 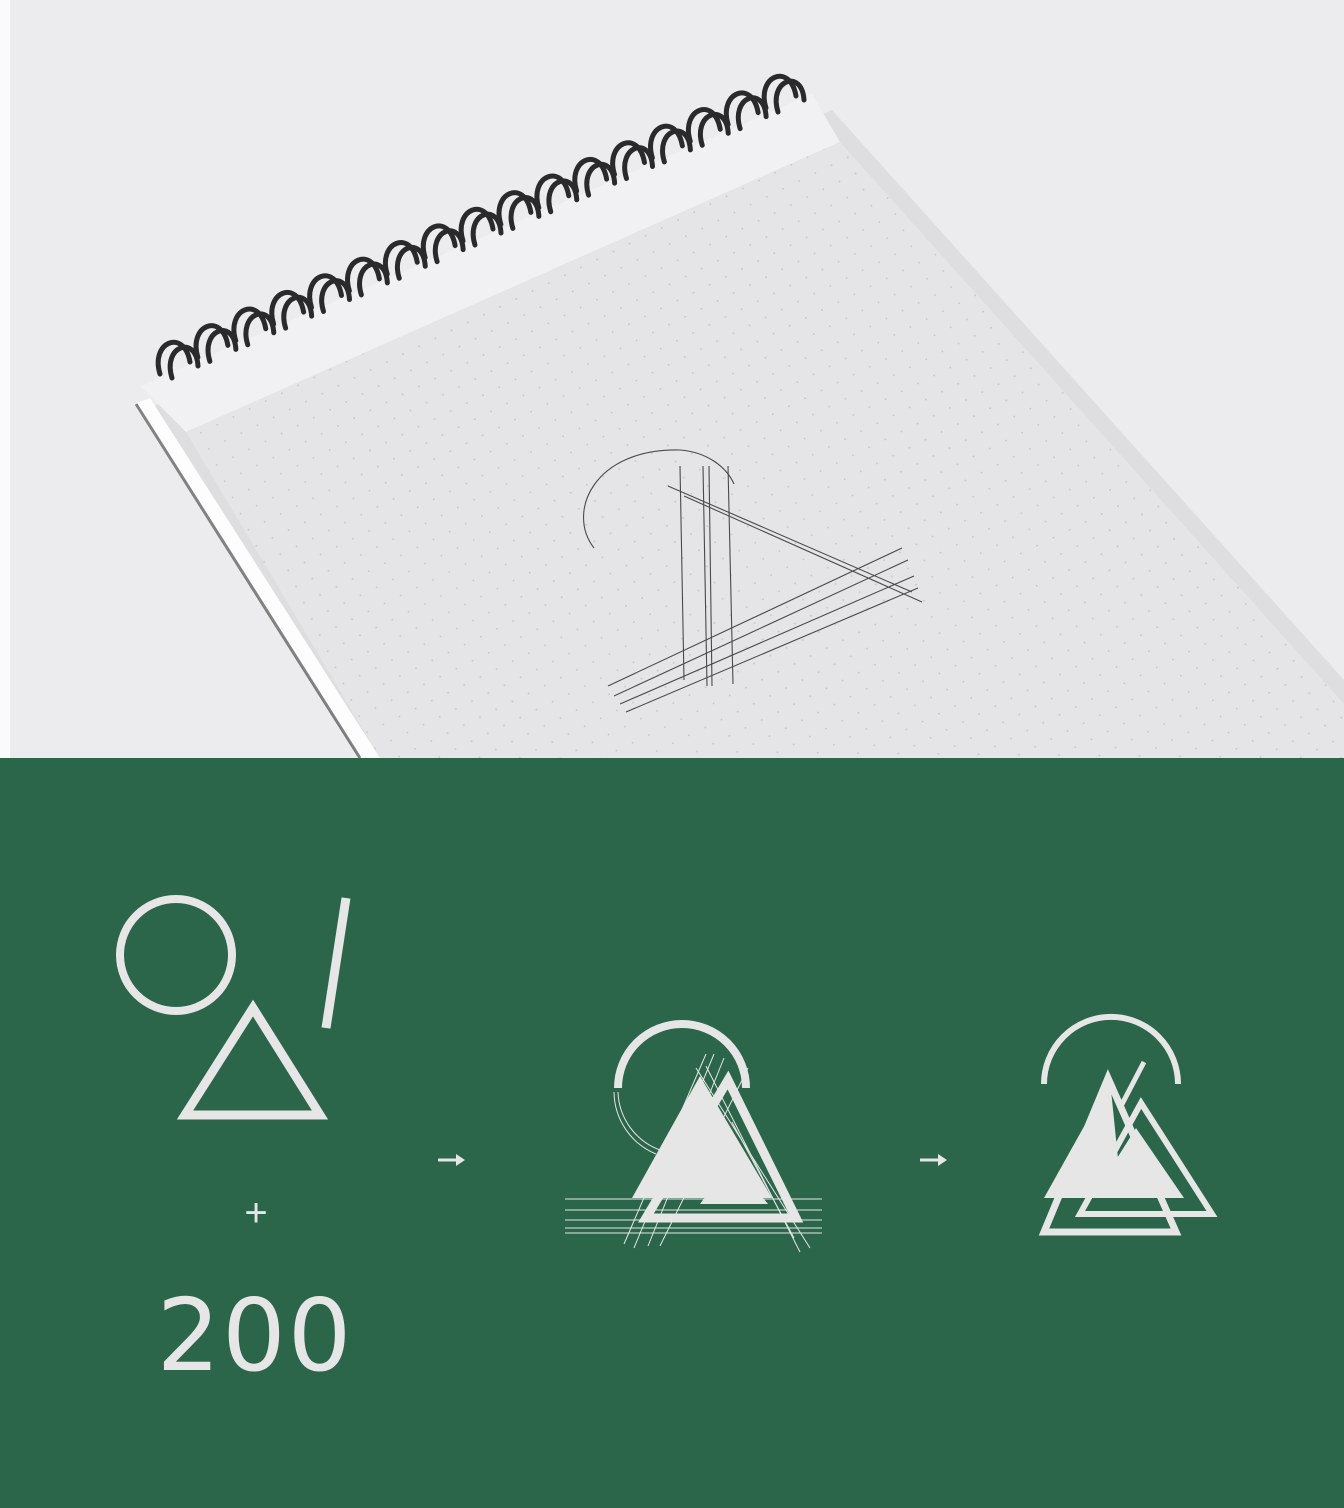 I want to click on final-logo, so click(x=1128, y=1125).